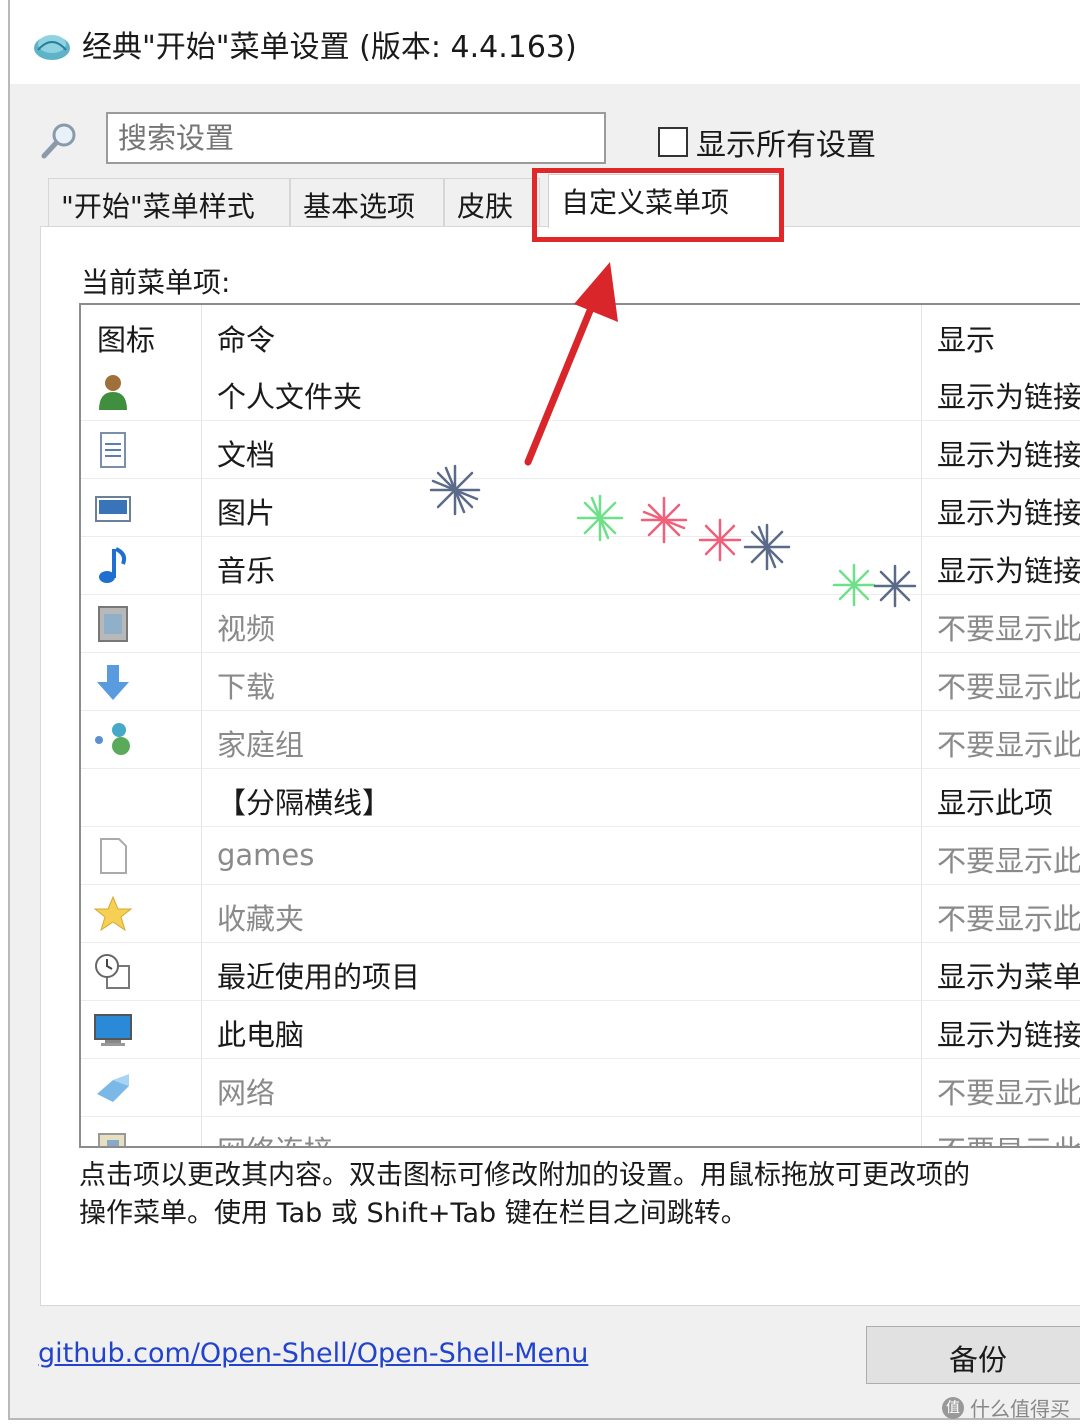  I want to click on item-command: 视频, so click(246, 629).